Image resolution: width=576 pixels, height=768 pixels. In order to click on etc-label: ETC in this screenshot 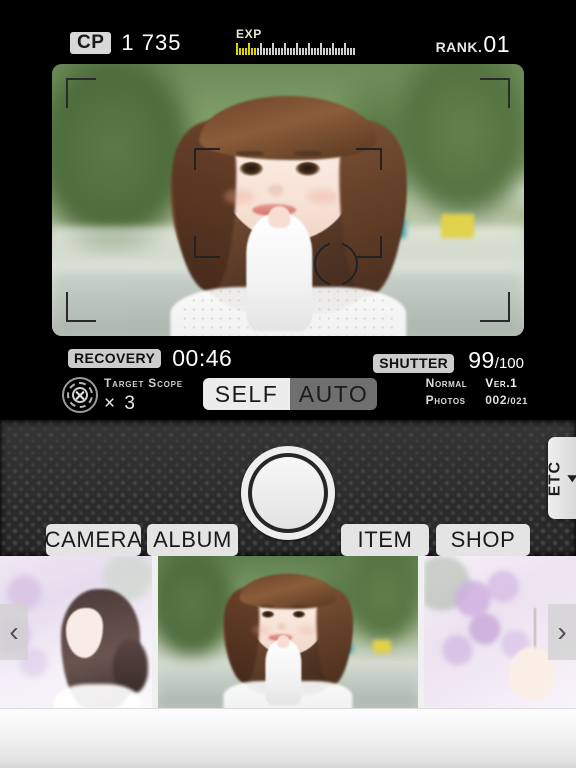, I will do `click(555, 478)`.